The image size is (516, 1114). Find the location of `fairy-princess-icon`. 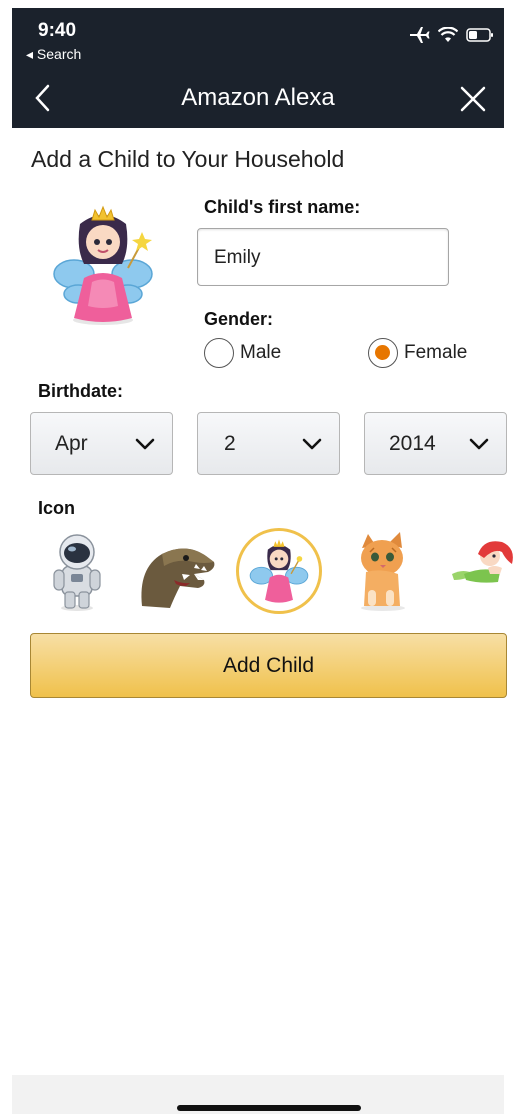

fairy-princess-icon is located at coordinates (279, 571).